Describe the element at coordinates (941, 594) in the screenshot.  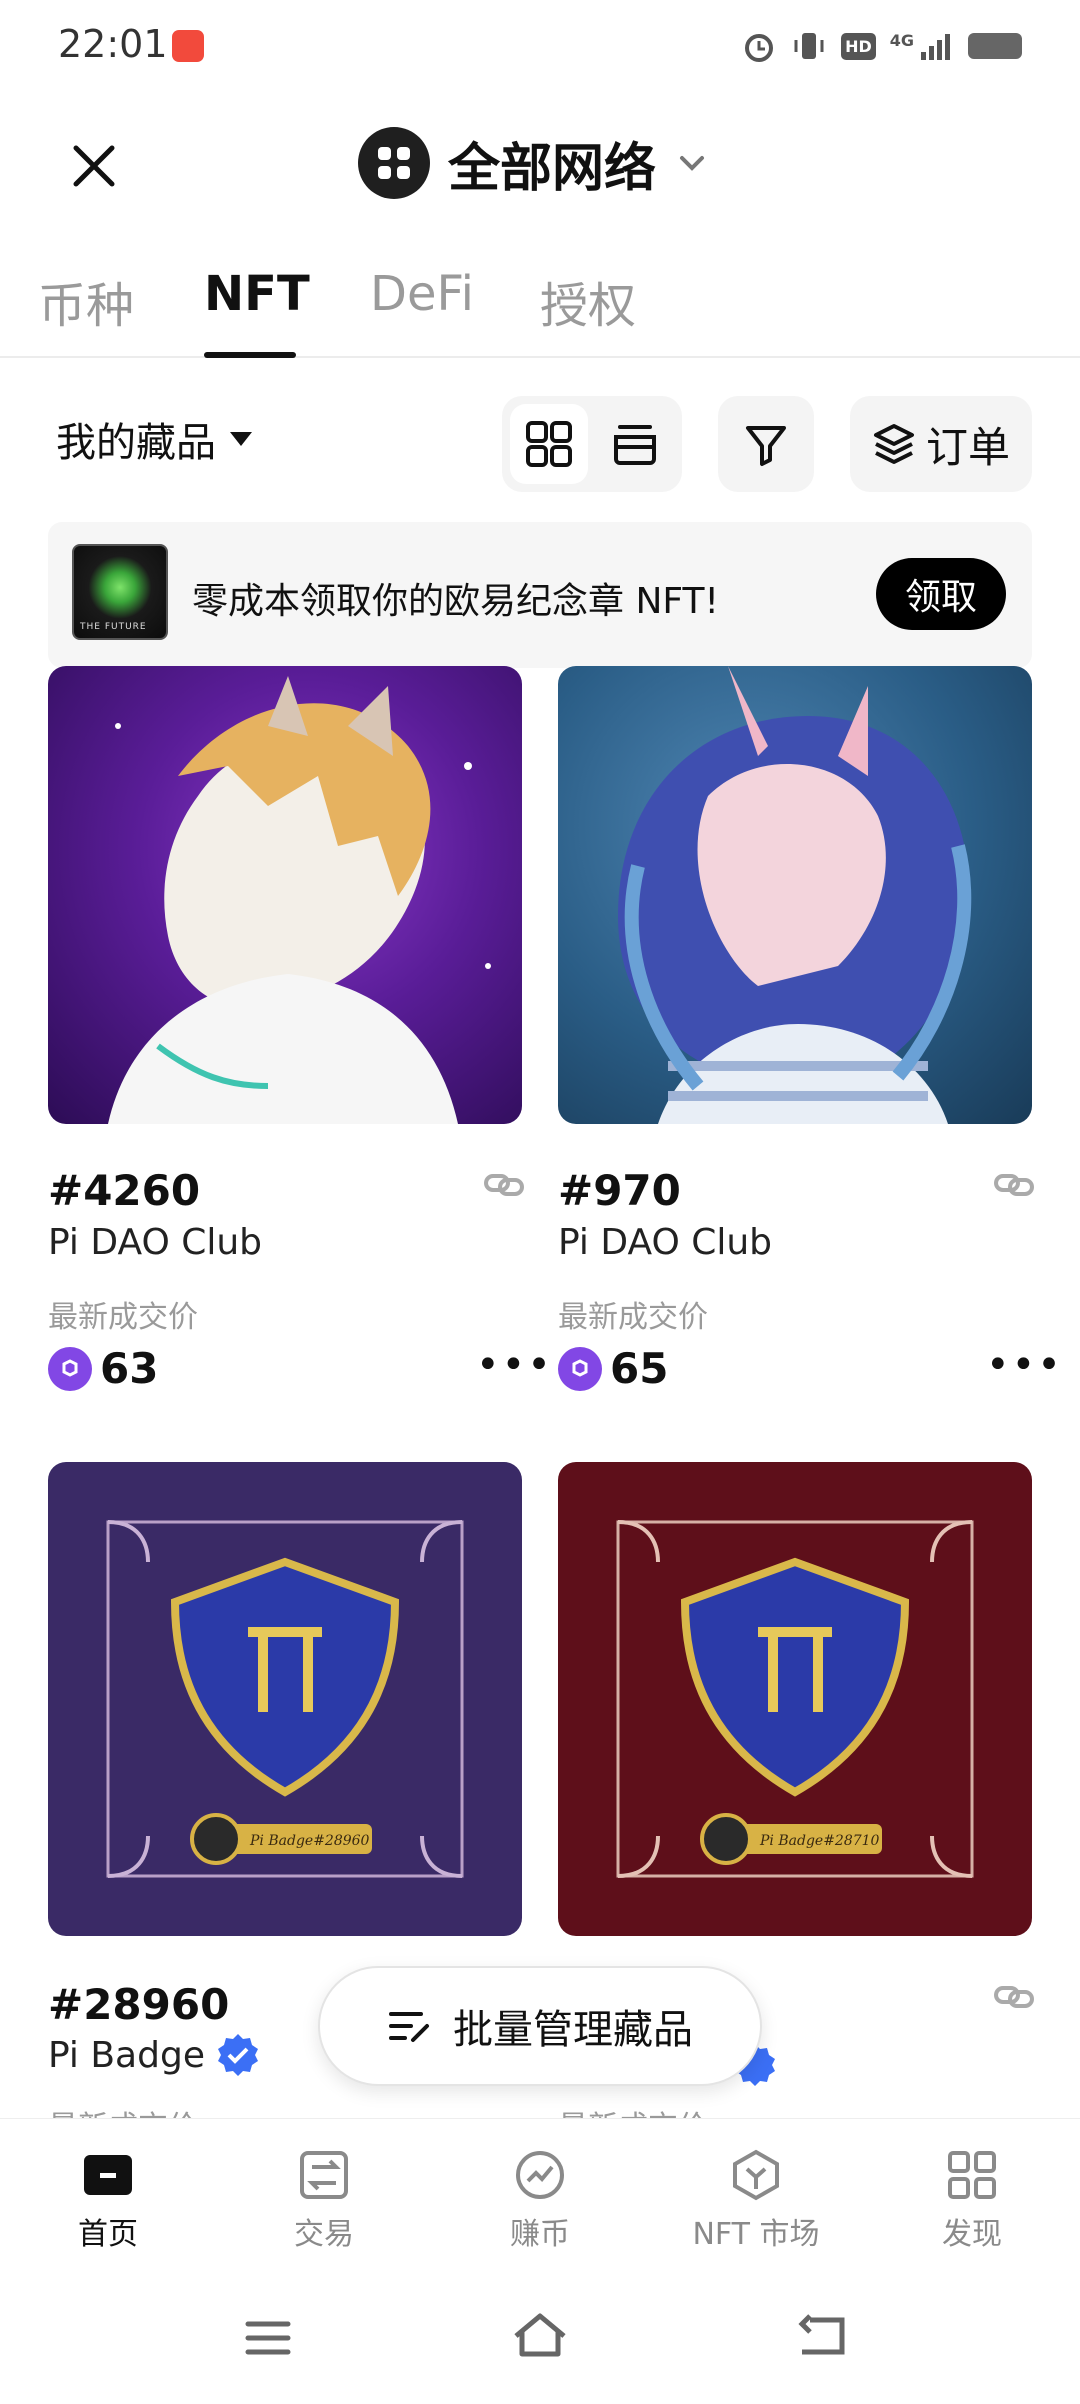
I see `claim-button: 领取` at that location.